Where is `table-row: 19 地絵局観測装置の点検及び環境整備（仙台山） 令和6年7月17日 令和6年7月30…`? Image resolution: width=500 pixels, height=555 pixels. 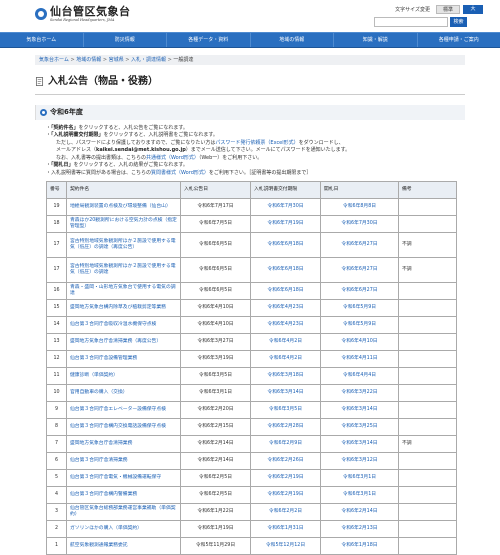 table-row: 19 地絵局観測装置の点検及び環境整備（仙台山） 令和6年7月17日 令和6年7月30… is located at coordinates (252, 207).